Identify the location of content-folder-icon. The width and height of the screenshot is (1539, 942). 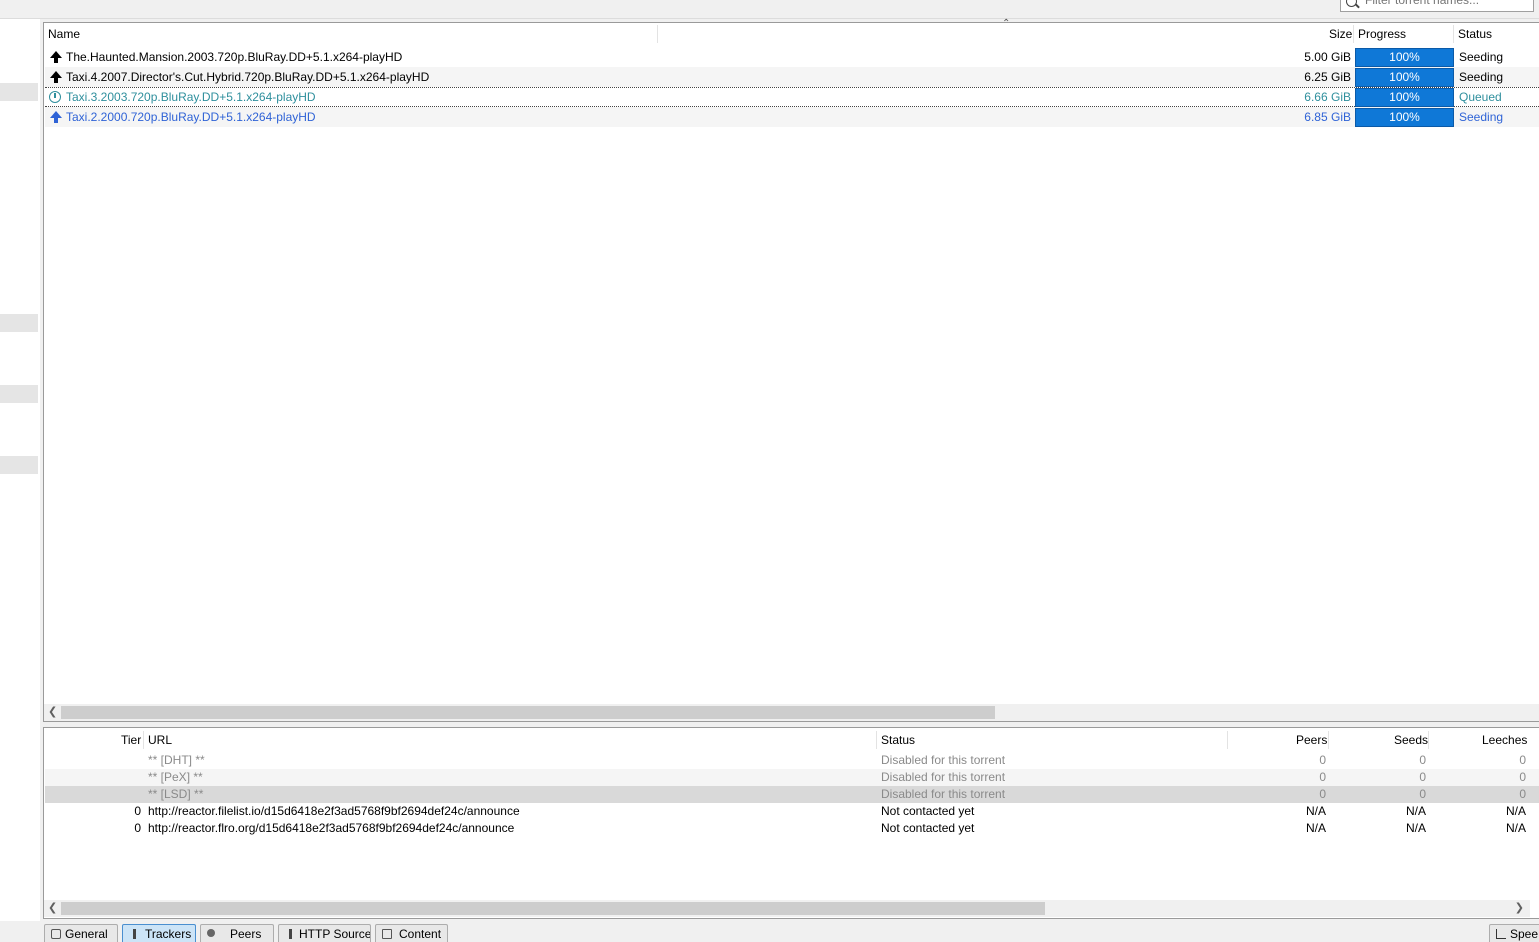
(387, 934).